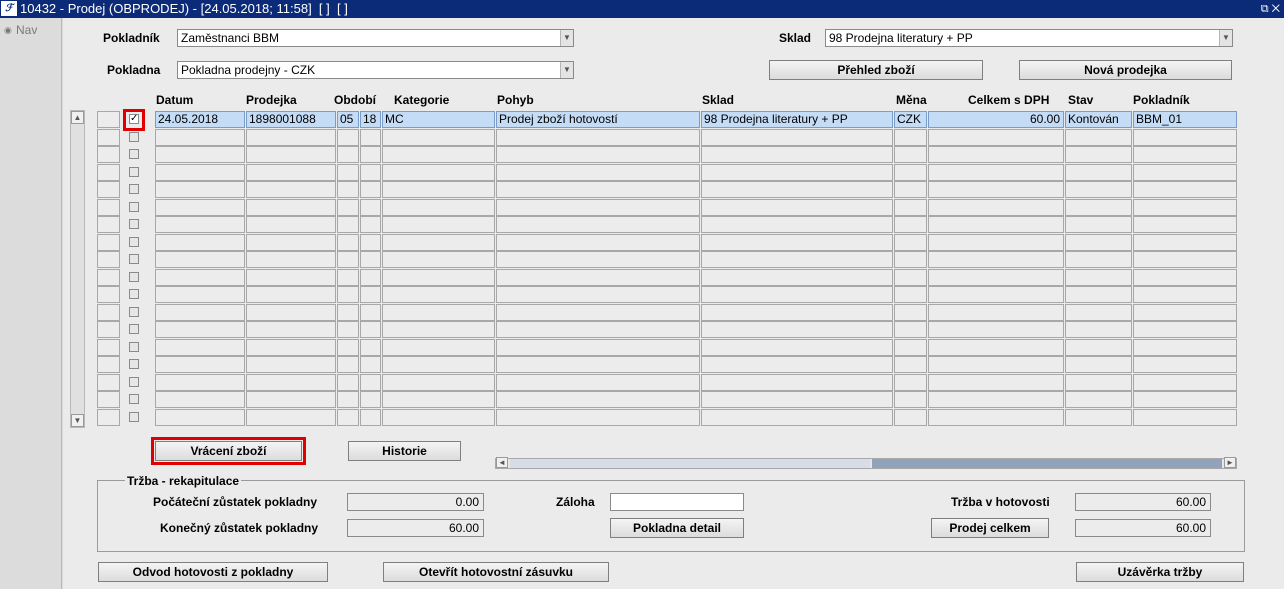 The image size is (1284, 589). I want to click on table-cell-celkem: 60.00, so click(996, 119).